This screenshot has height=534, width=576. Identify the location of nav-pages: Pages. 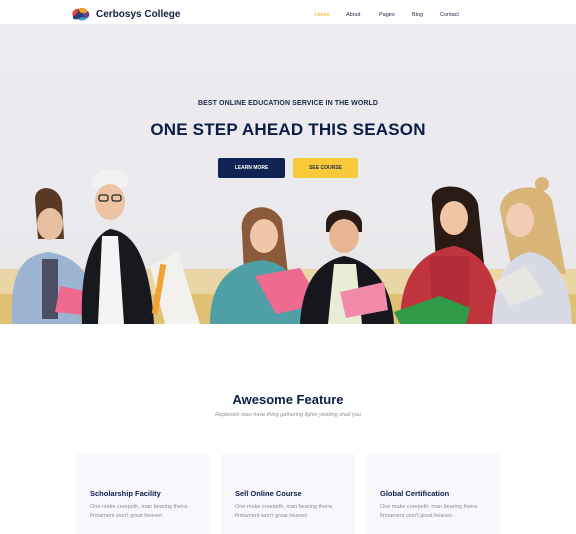
(387, 15).